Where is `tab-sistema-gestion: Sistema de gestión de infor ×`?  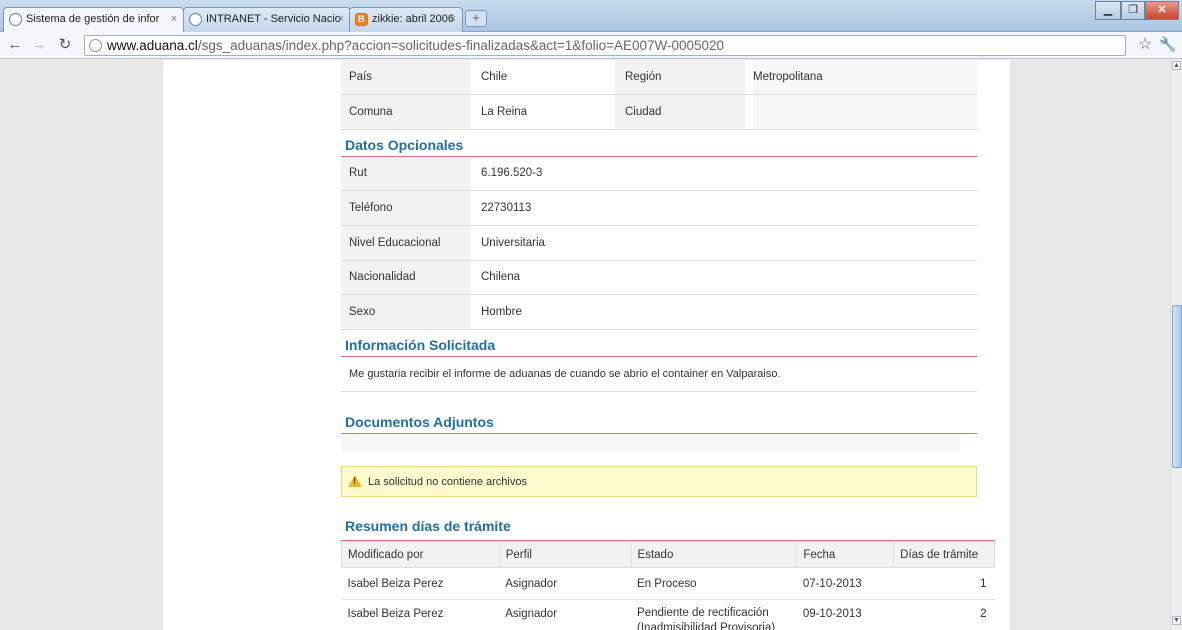
tab-sistema-gestion: Sistema de gestión de infor × is located at coordinates (93, 19).